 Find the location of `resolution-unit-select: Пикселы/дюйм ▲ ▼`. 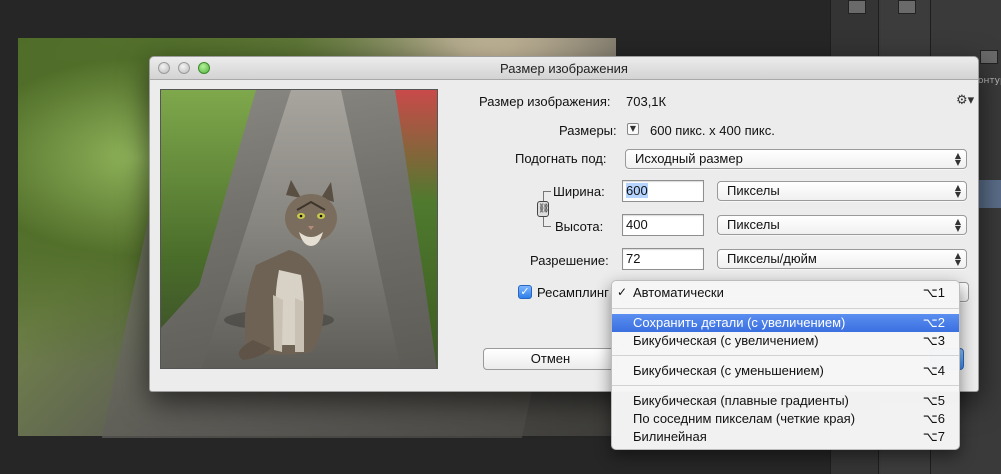

resolution-unit-select: Пикселы/дюйм ▲ ▼ is located at coordinates (842, 259).